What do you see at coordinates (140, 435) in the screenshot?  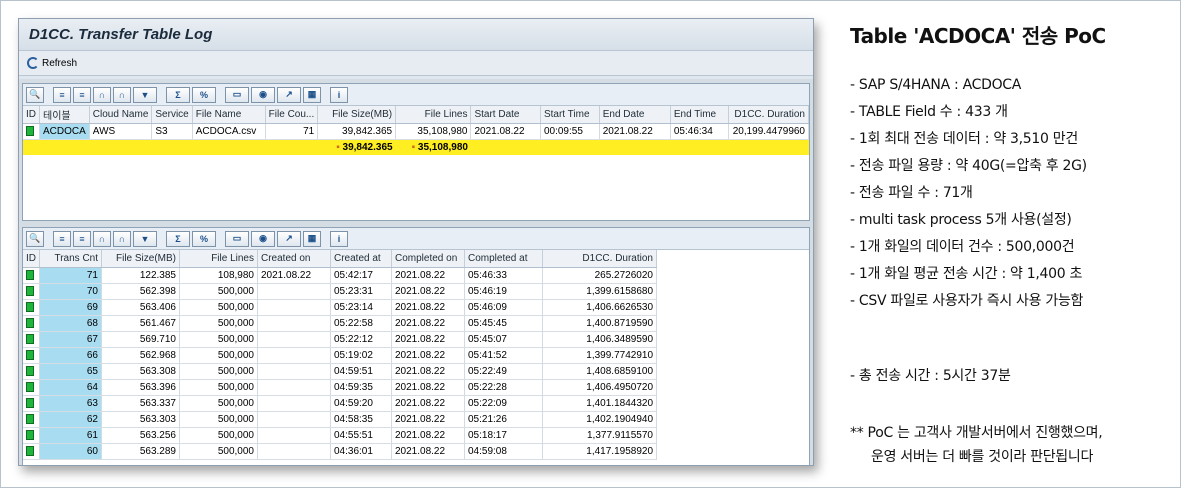 I see `cell-size: 563.256` at bounding box center [140, 435].